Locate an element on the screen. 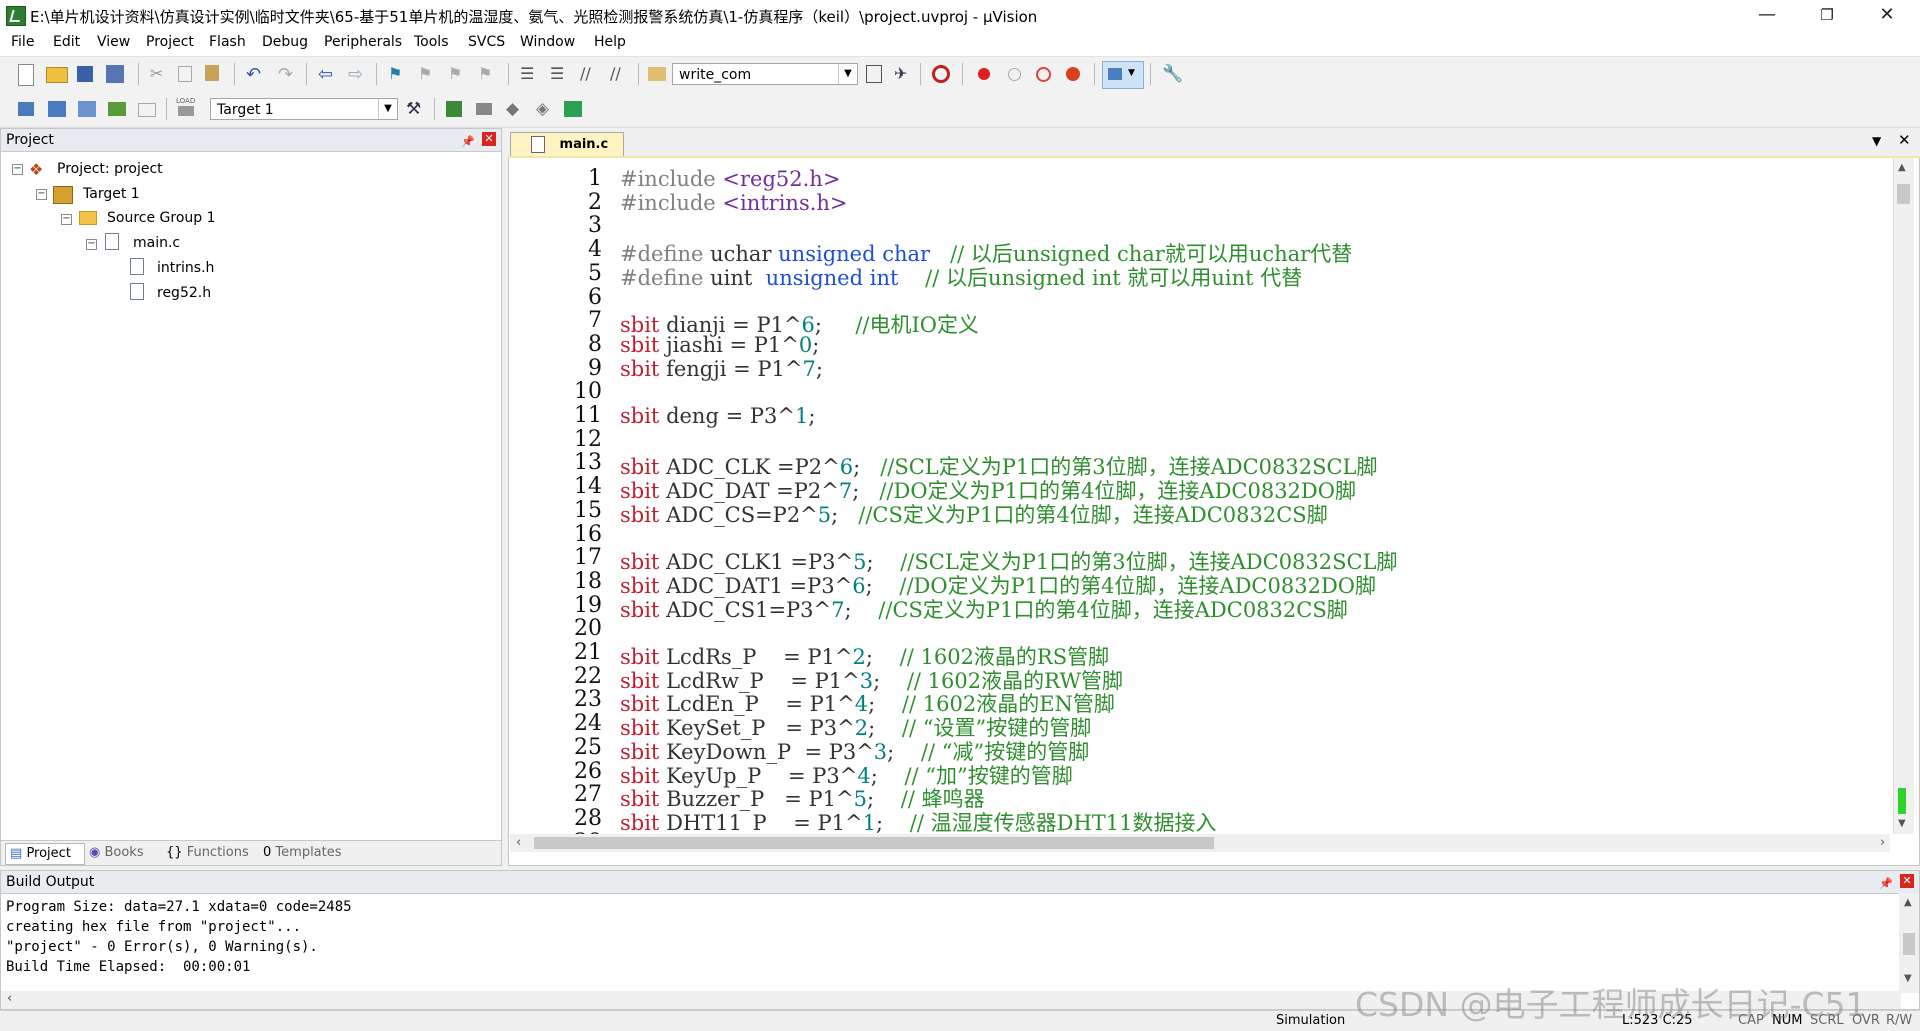 The width and height of the screenshot is (1920, 1031). menu-debug: Debug is located at coordinates (285, 42).